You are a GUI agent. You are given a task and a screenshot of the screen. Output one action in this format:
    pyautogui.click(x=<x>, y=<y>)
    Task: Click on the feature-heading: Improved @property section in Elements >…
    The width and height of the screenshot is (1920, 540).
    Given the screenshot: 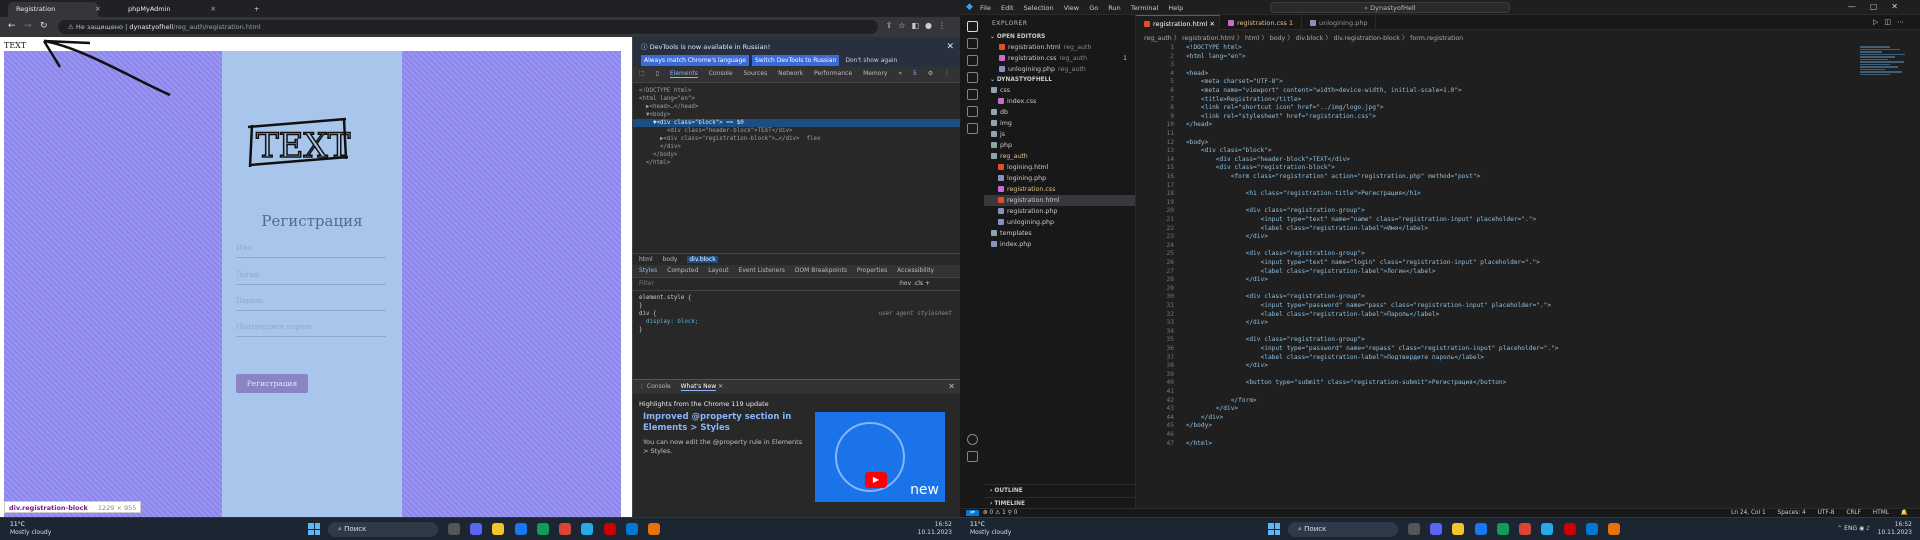 What is the action you would take?
    pyautogui.click(x=723, y=423)
    